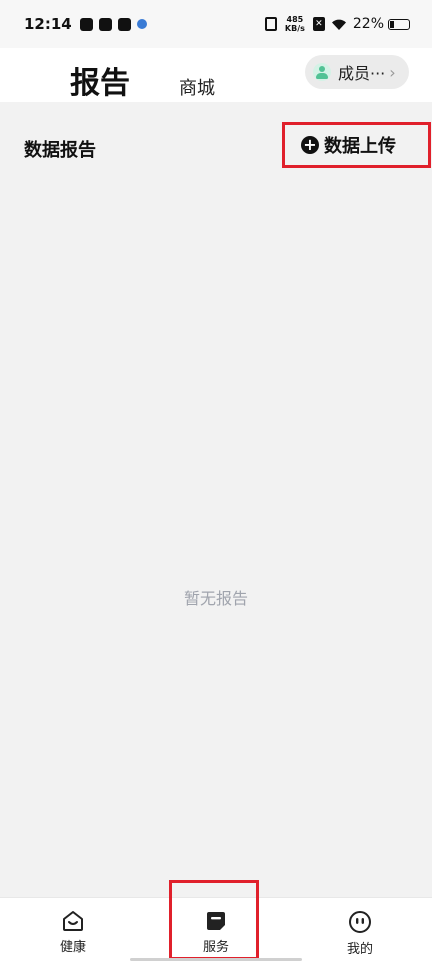 This screenshot has width=432, height=964. Describe the element at coordinates (216, 959) in the screenshot. I see `home-indicator` at that location.